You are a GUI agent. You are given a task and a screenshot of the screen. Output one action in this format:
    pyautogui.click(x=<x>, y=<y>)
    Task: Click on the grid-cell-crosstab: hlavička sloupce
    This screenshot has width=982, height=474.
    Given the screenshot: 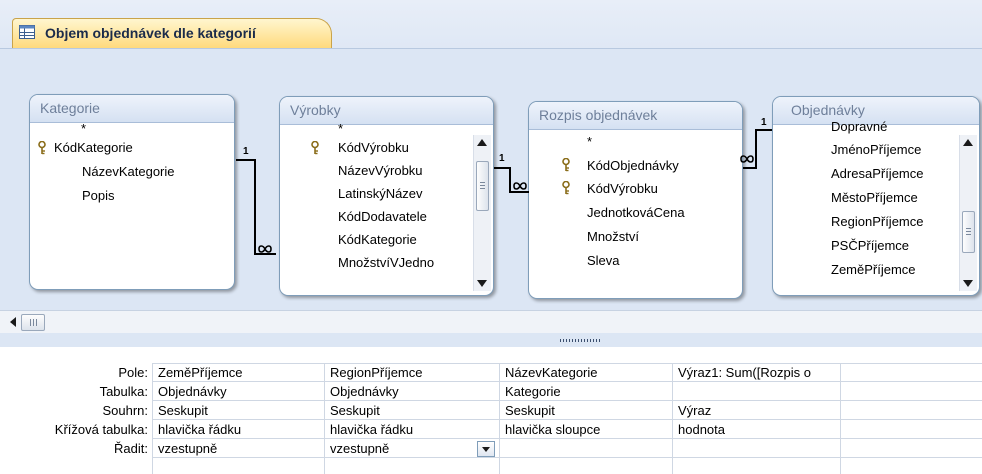 What is the action you would take?
    pyautogui.click(x=586, y=429)
    